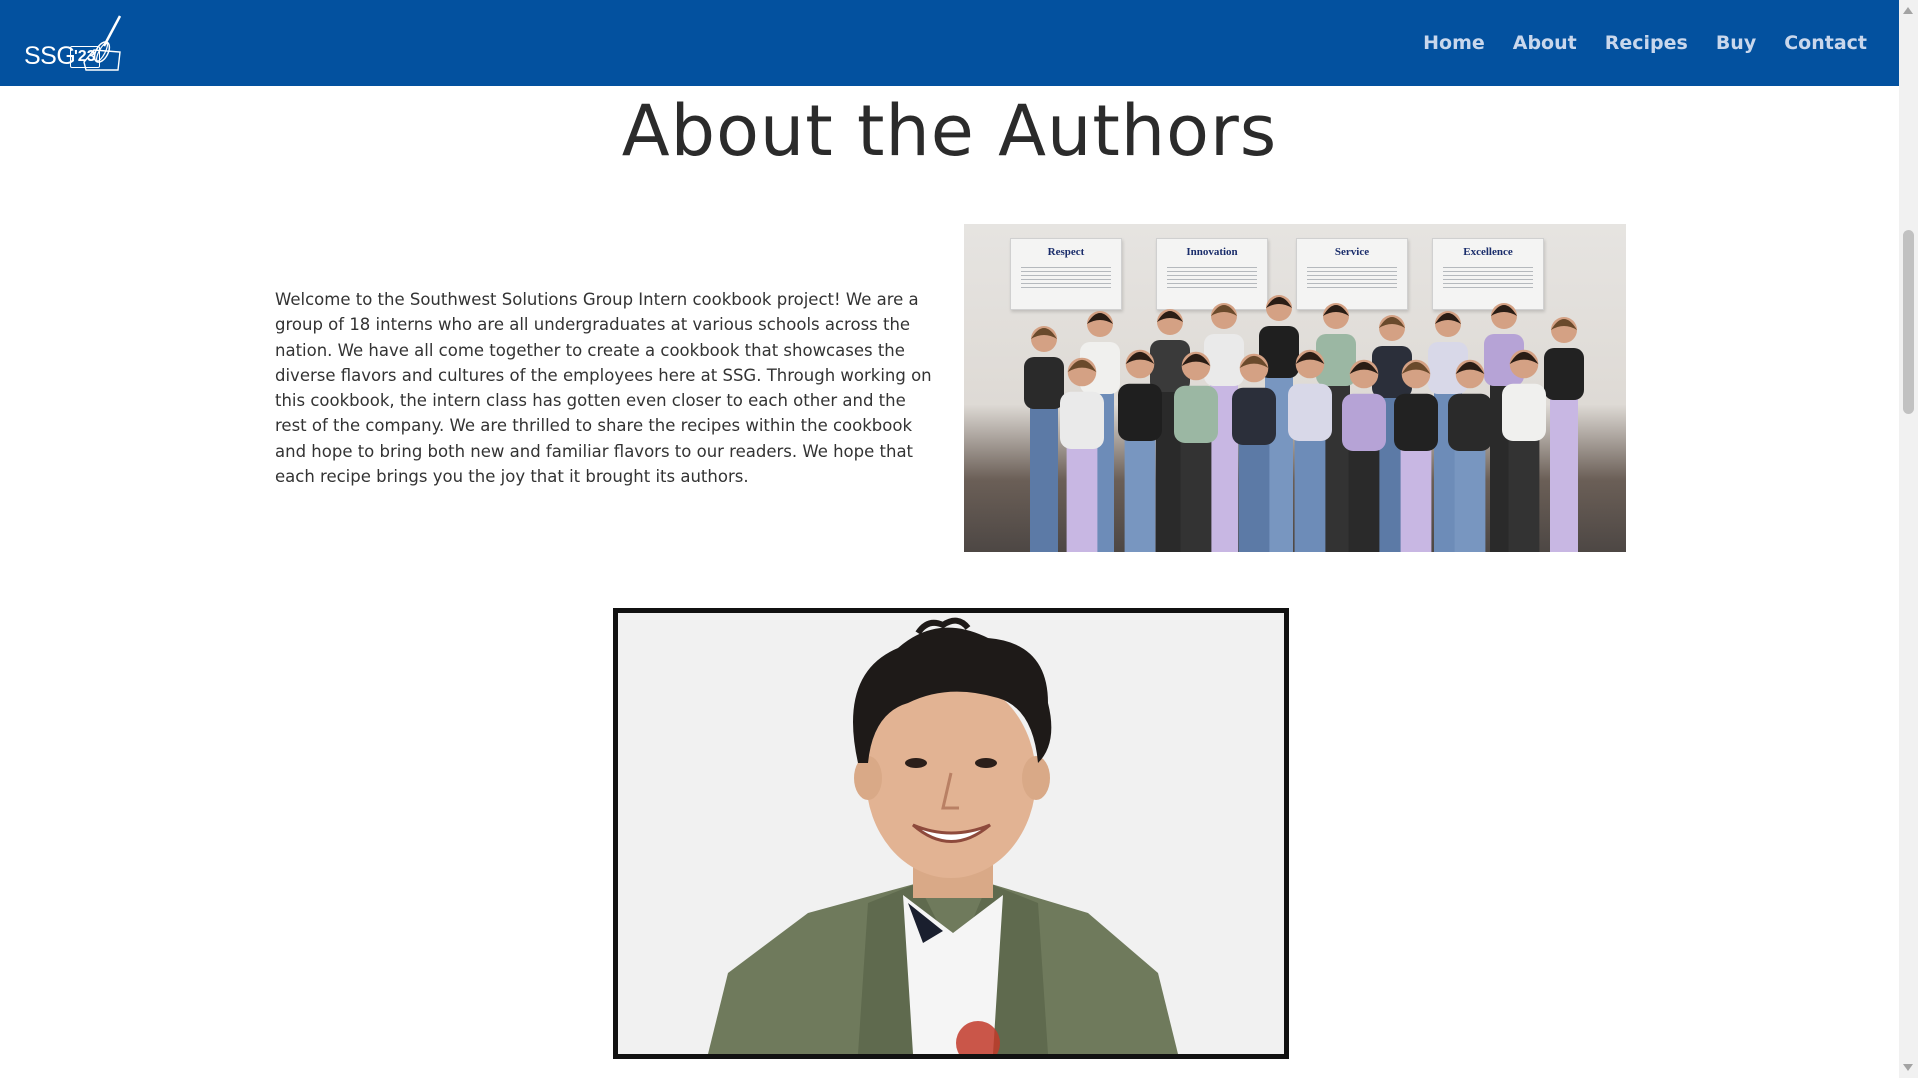  I want to click on portrait-illustration, so click(951, 833).